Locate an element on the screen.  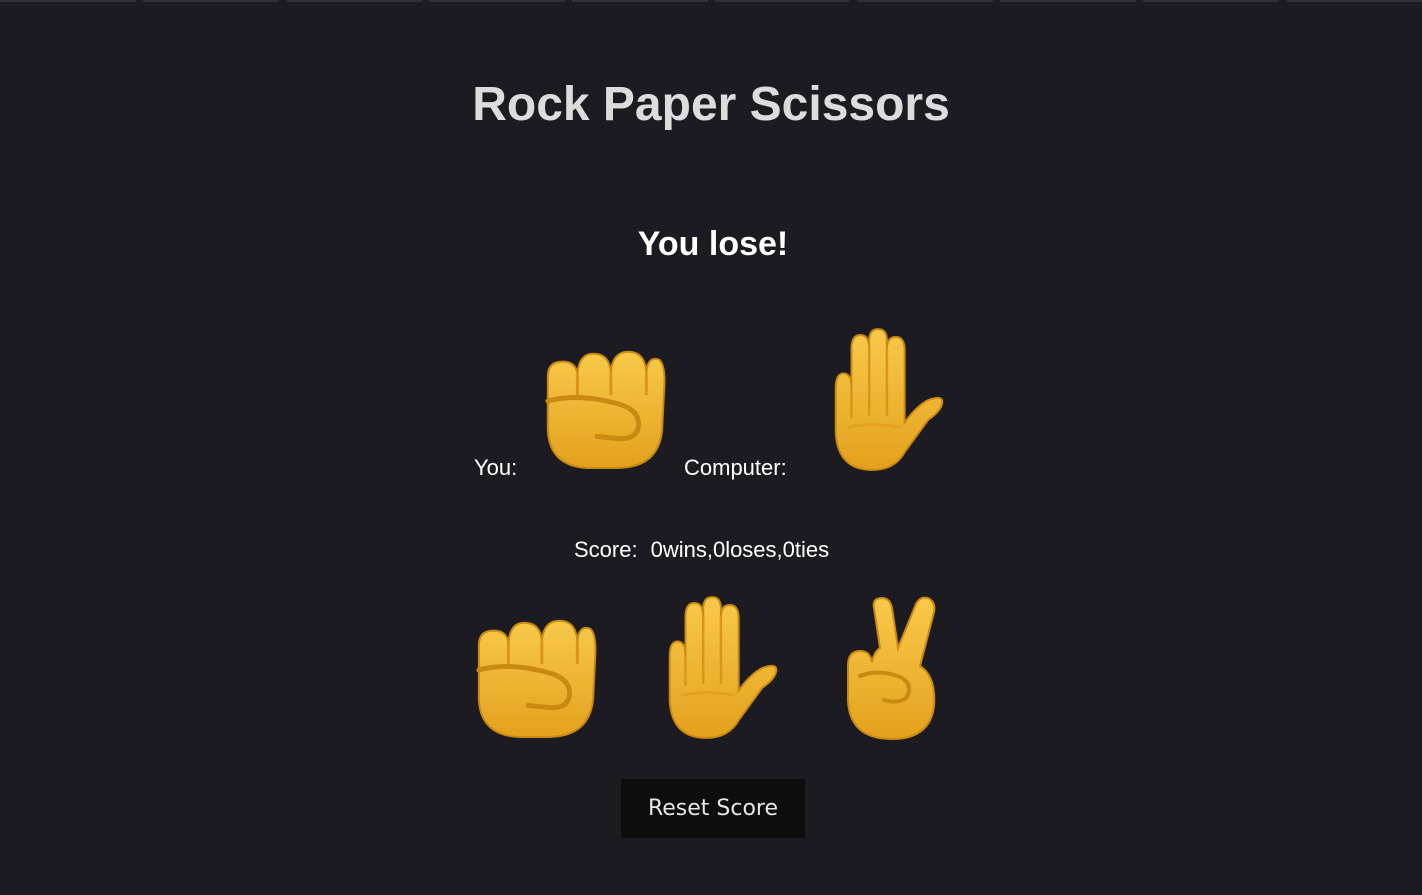
score-label: Score: is located at coordinates (606, 549).